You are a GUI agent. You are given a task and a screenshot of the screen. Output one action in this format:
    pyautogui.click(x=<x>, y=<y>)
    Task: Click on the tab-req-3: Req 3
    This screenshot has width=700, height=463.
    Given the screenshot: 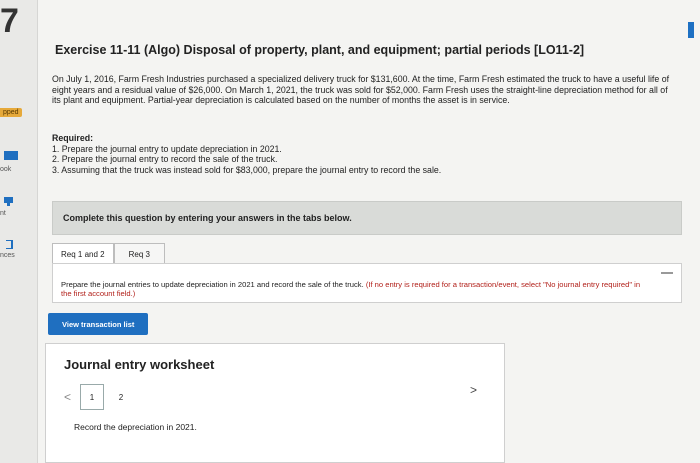 What is the action you would take?
    pyautogui.click(x=139, y=254)
    